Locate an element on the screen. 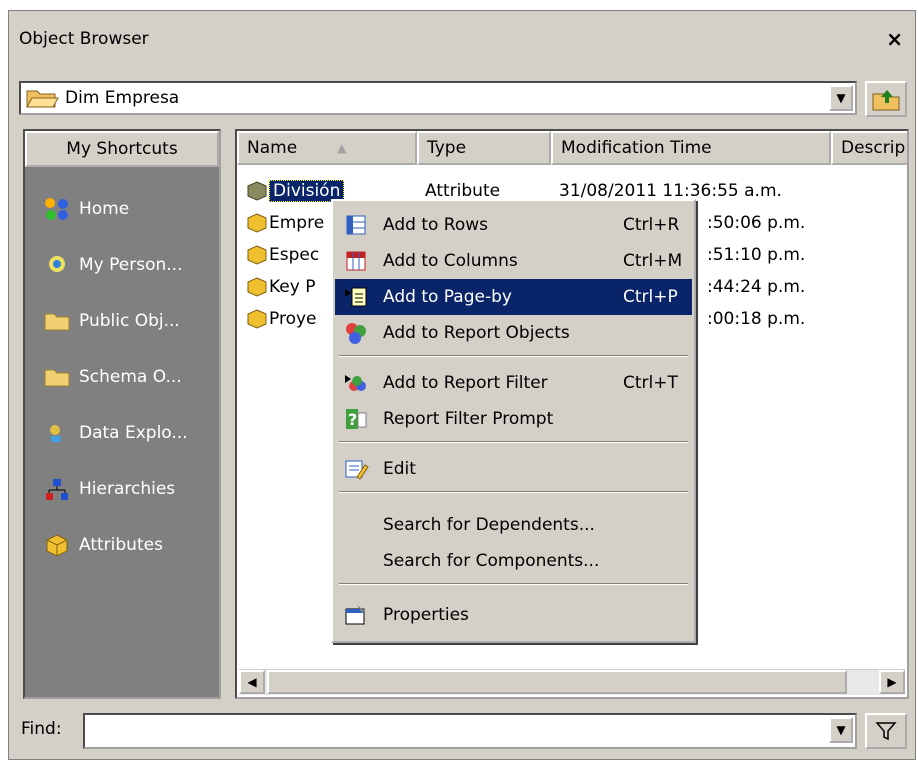  column-header-type: Type is located at coordinates (484, 148).